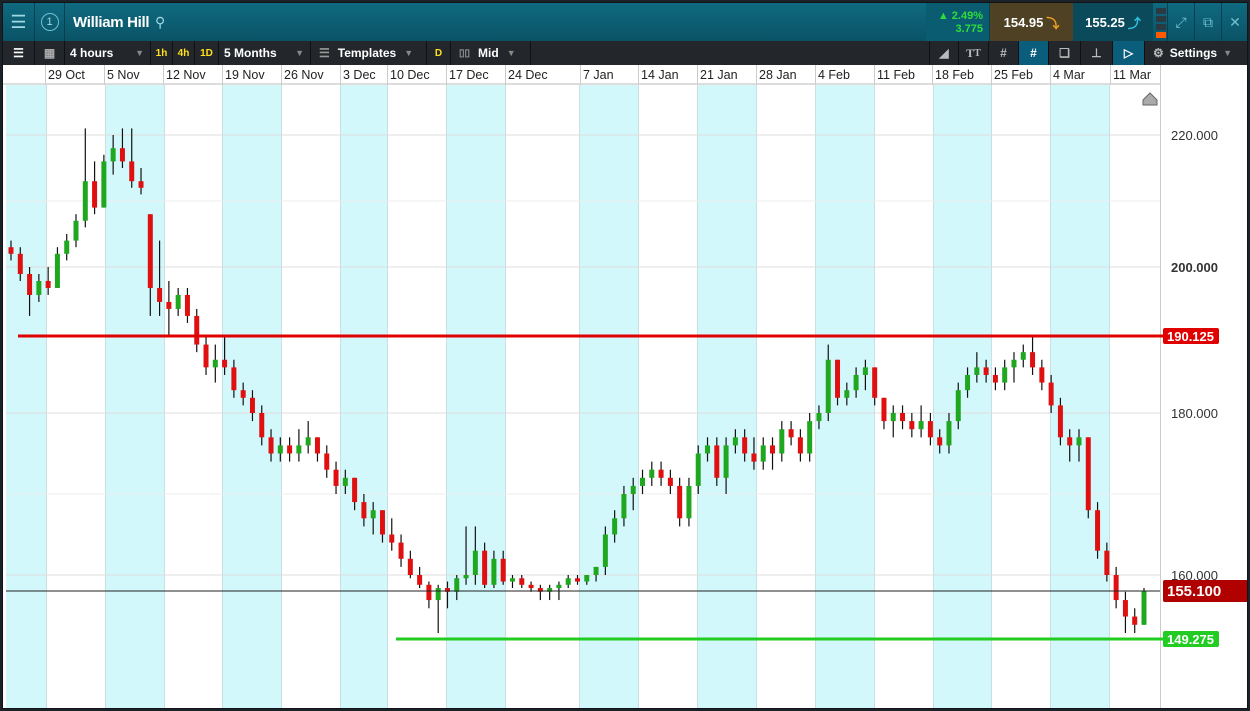 This screenshot has width=1250, height=711. What do you see at coordinates (974, 53) in the screenshot?
I see `text-tool-icon: TT` at bounding box center [974, 53].